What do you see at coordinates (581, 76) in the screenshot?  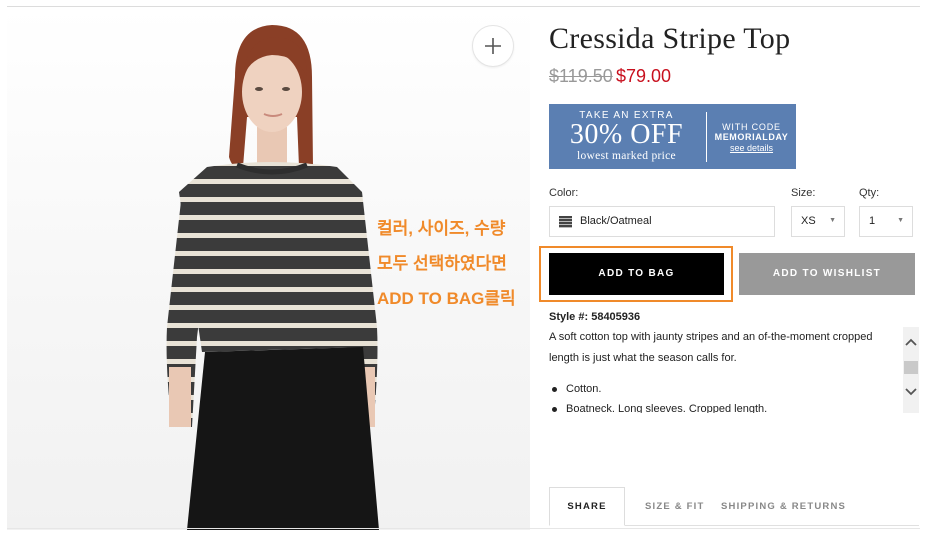 I see `original-price: $119.50` at bounding box center [581, 76].